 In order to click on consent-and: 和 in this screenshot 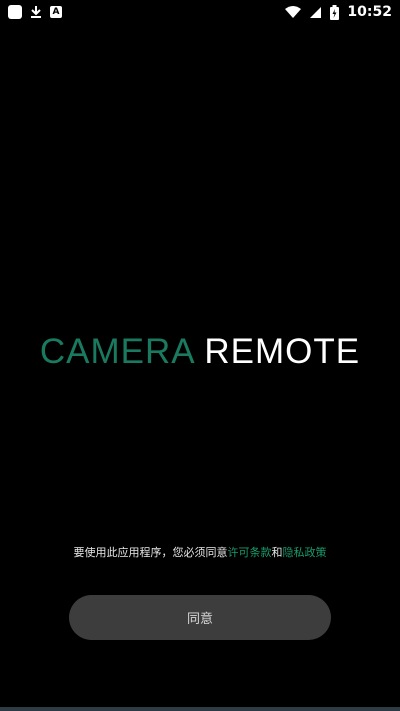, I will do `click(277, 552)`.